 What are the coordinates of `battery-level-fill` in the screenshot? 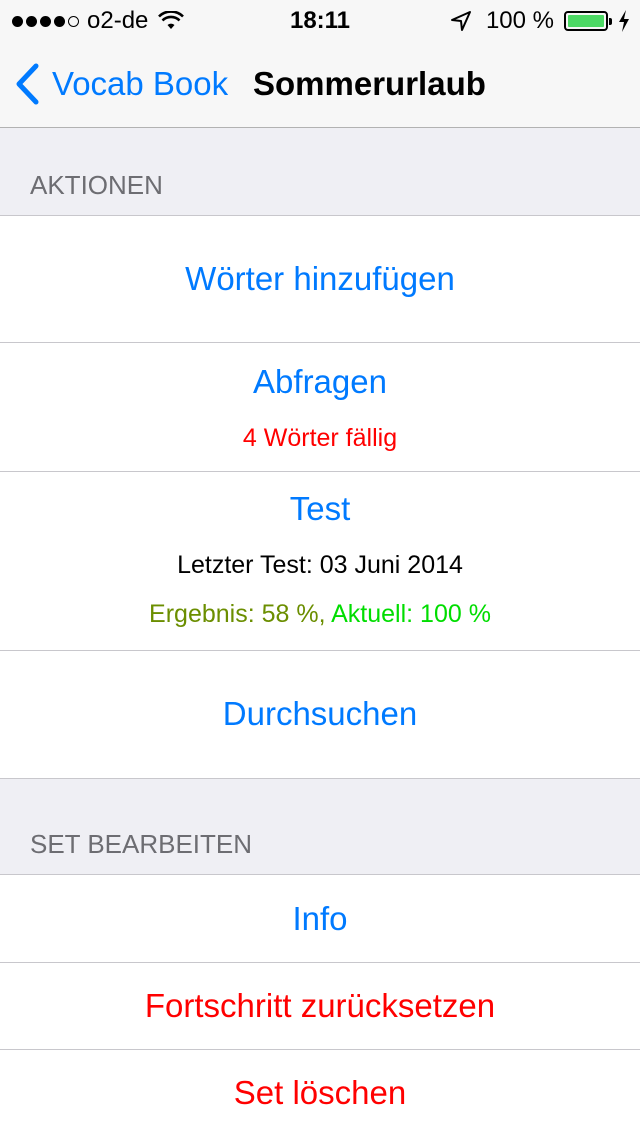 It's located at (586, 21).